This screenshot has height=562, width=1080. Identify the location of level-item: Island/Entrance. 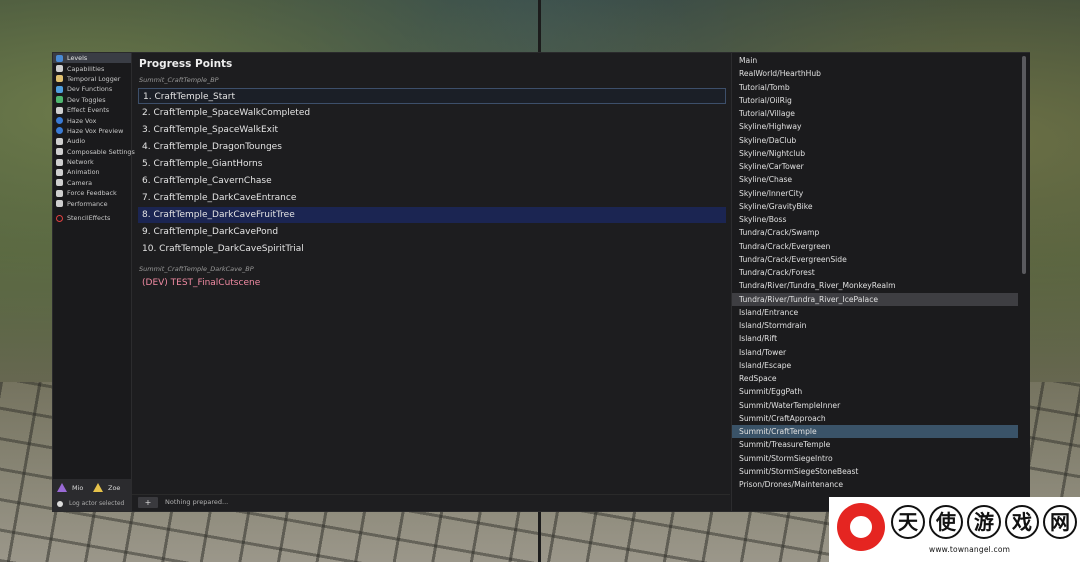
(875, 312).